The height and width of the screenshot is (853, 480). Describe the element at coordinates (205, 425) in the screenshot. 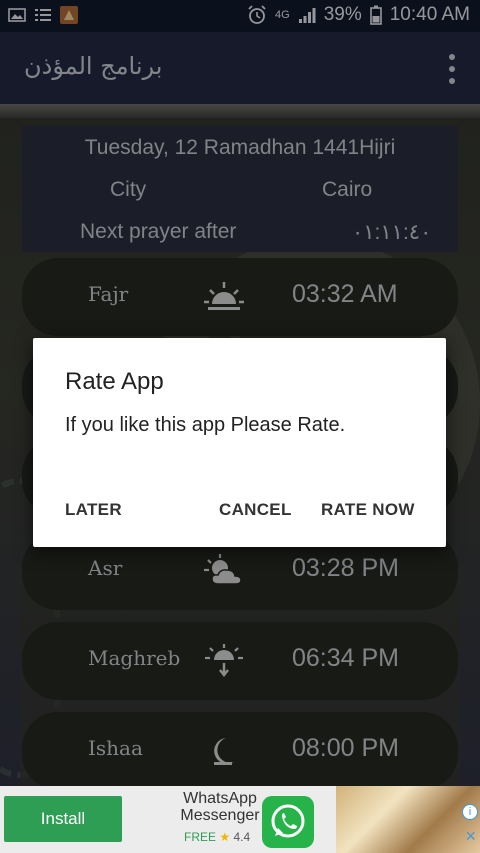

I see `dialog-message: If you like this app Please Rate.` at that location.